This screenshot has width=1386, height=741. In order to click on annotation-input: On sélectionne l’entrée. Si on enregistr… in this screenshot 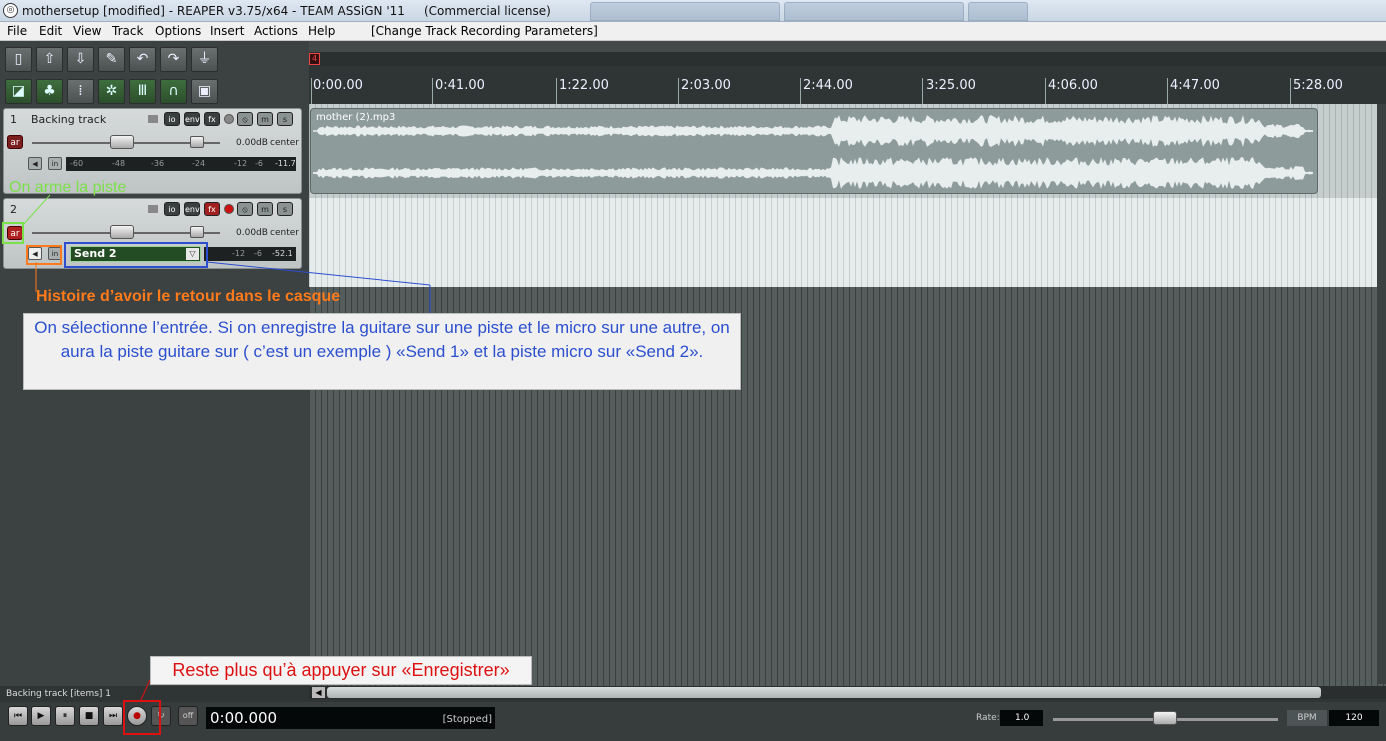, I will do `click(382, 351)`.